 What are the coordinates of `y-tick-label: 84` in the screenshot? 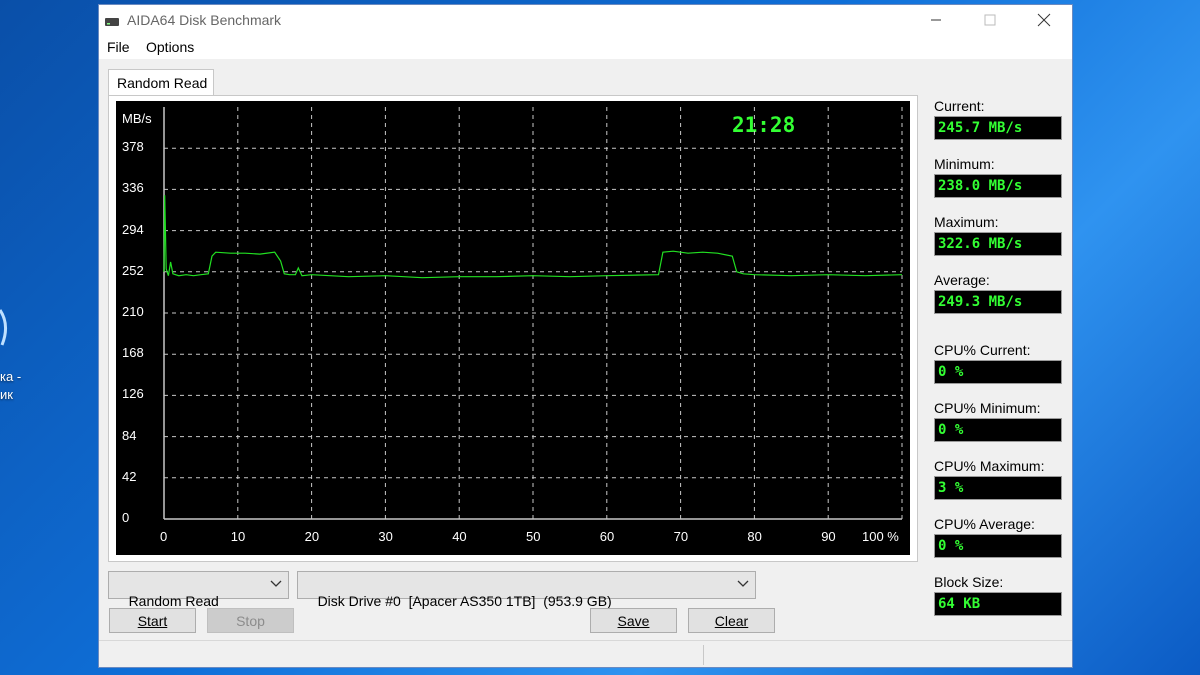 It's located at (129, 435).